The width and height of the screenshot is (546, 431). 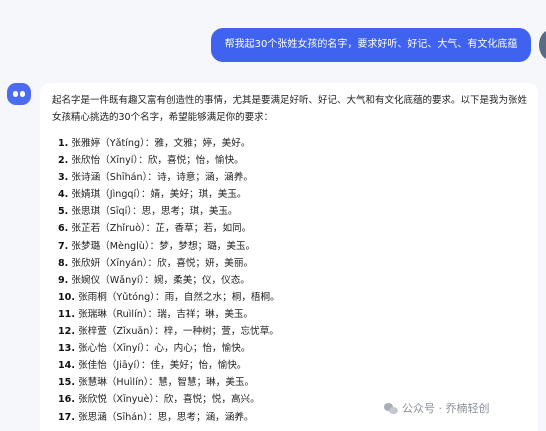 What do you see at coordinates (66, 349) in the screenshot?
I see `name-list-number: 13.` at bounding box center [66, 349].